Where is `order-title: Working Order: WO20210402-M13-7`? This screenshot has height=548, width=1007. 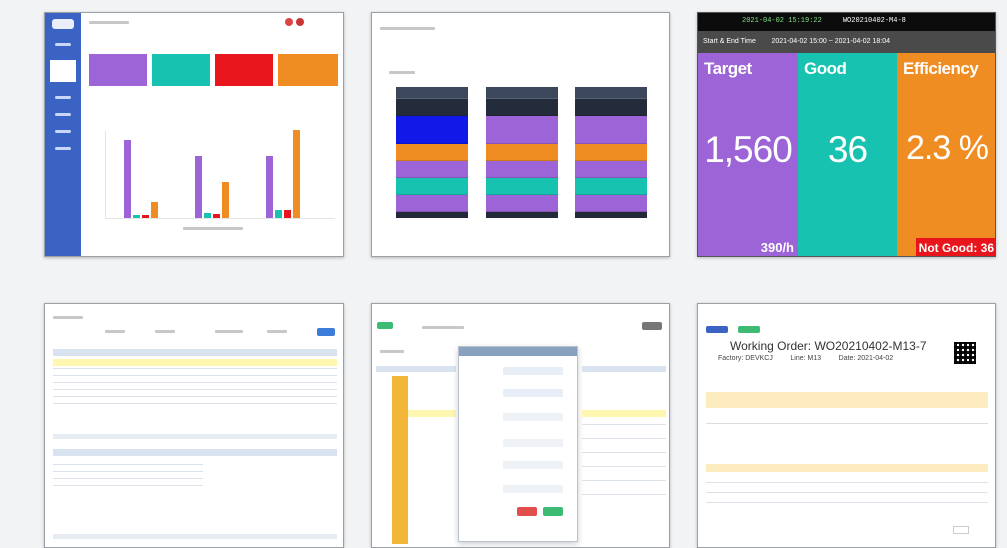 order-title: Working Order: WO20210402-M13-7 is located at coordinates (828, 346).